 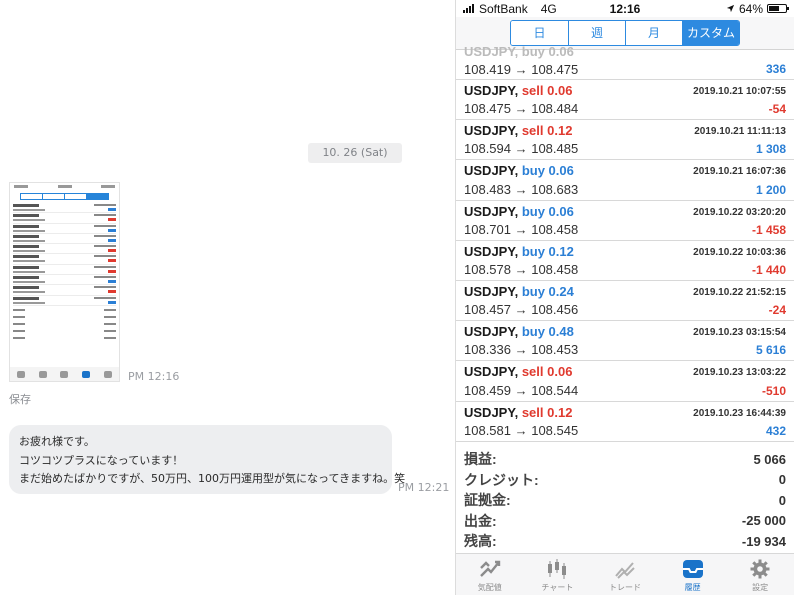 What do you see at coordinates (521, 109) in the screenshot?
I see `trade-prices: 108.475 → 108.484` at bounding box center [521, 109].